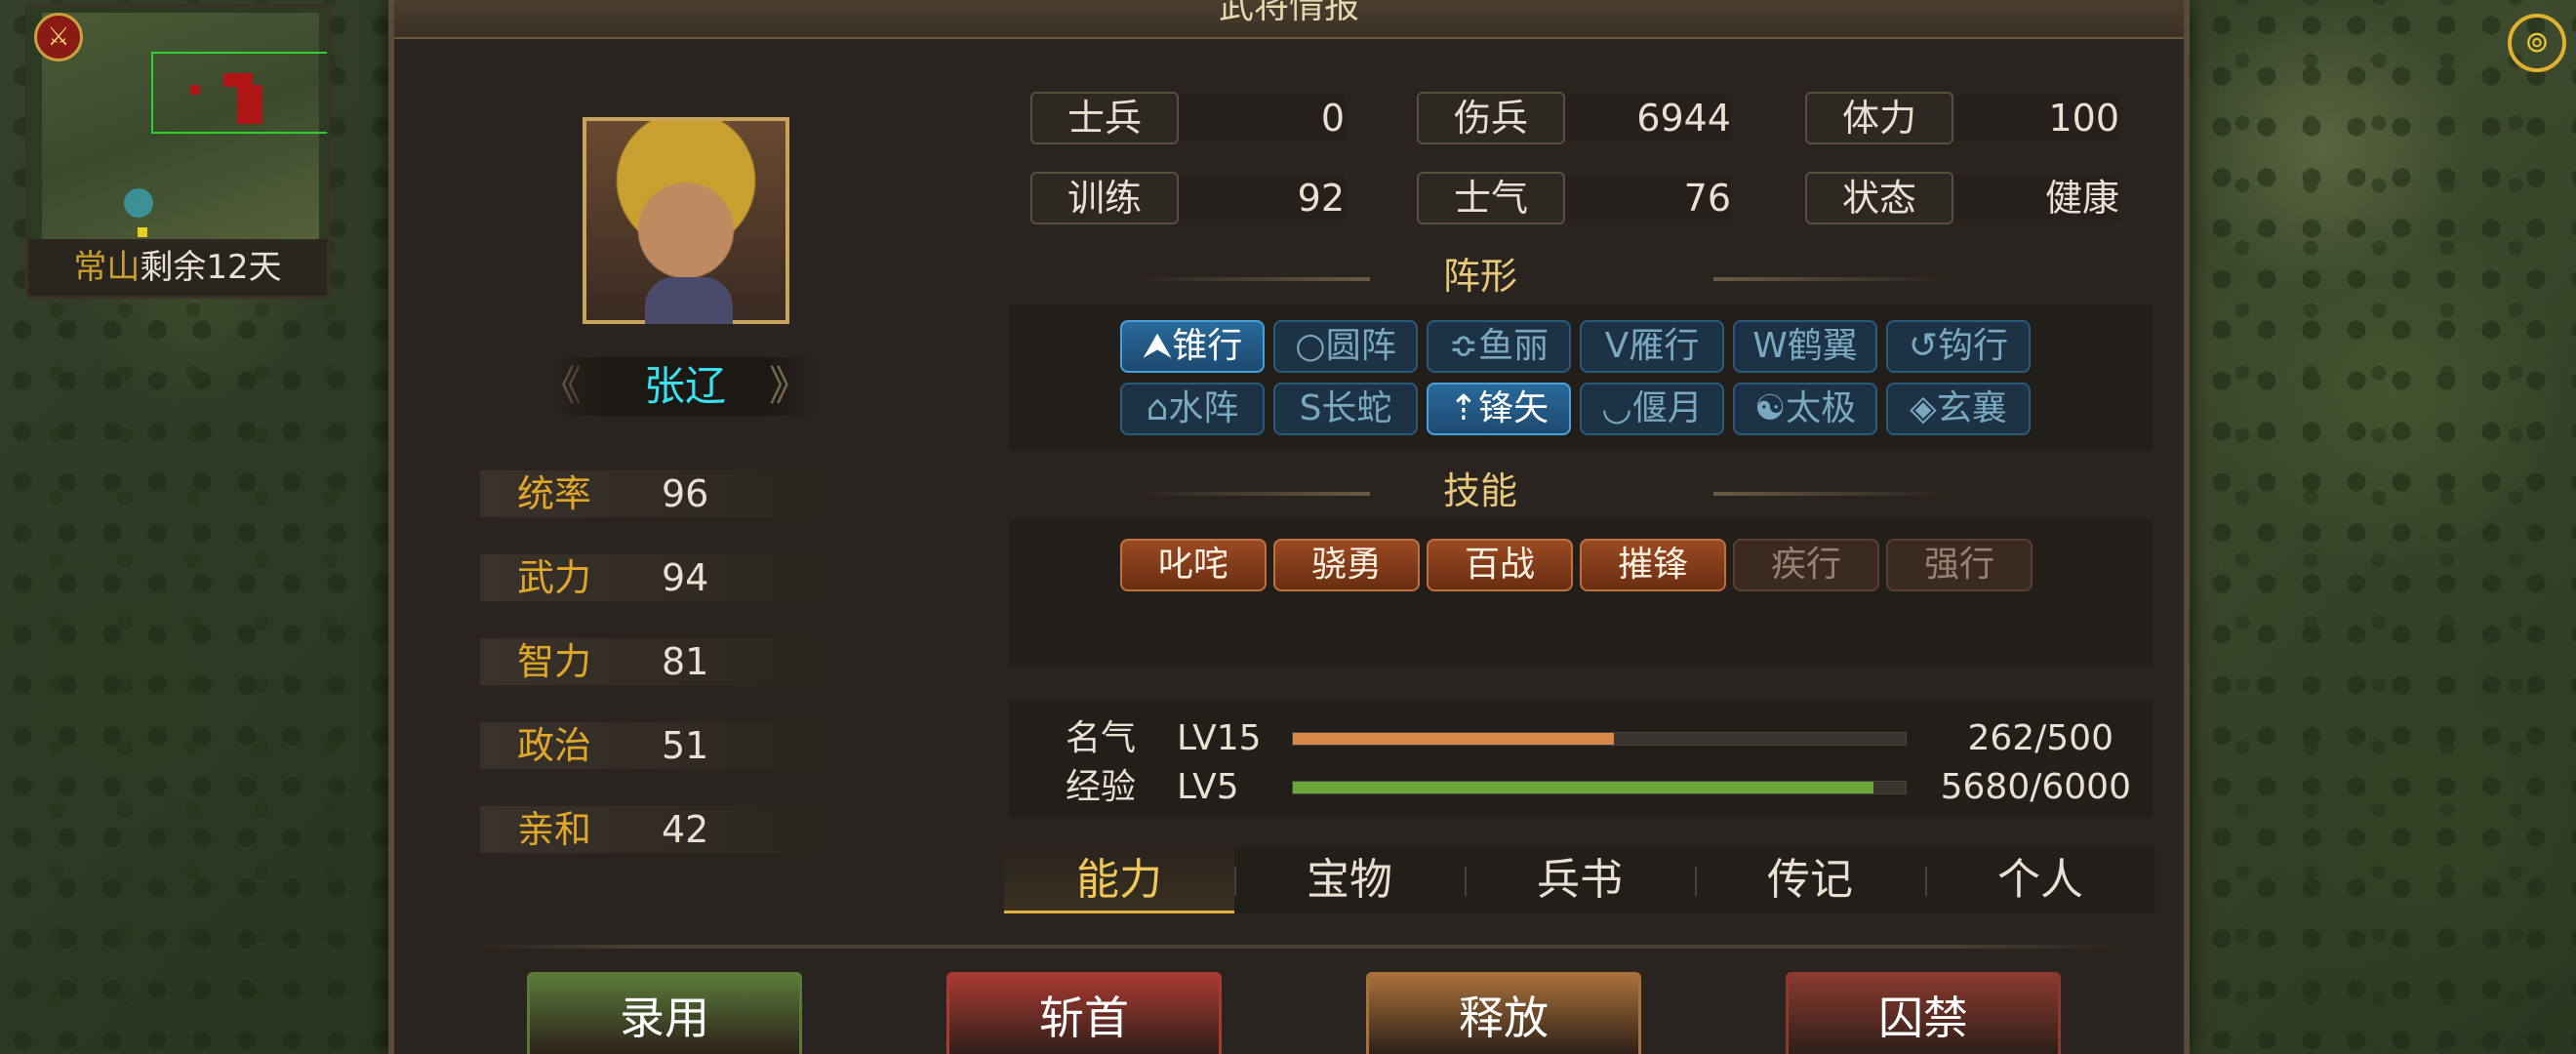  I want to click on tab-item: 兵书, so click(1580, 880).